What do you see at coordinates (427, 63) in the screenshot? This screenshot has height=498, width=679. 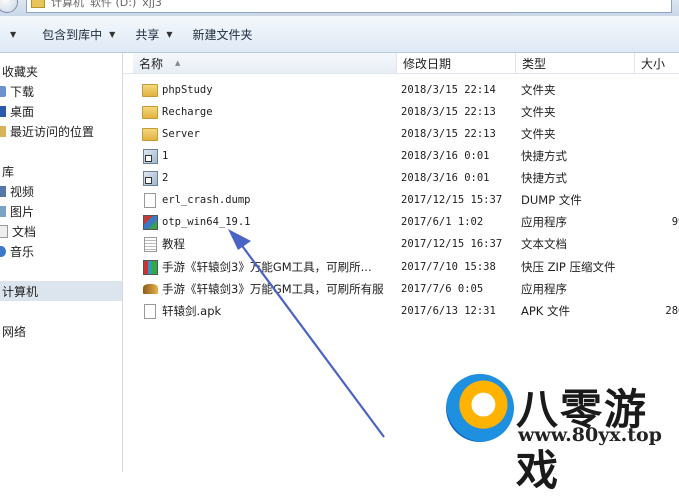 I see `column-header-date-label: 修改日期` at bounding box center [427, 63].